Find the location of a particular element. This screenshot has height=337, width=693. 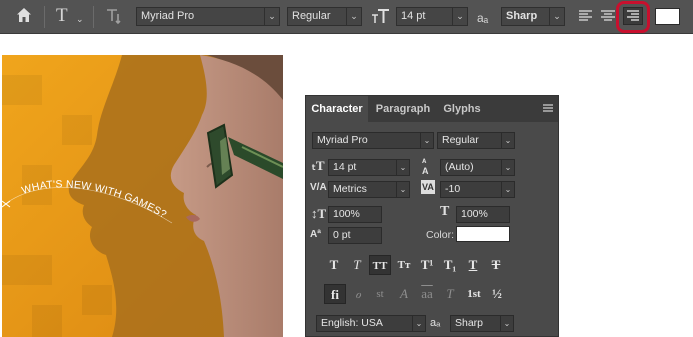

vertical-scale-value: 100% is located at coordinates (346, 214).